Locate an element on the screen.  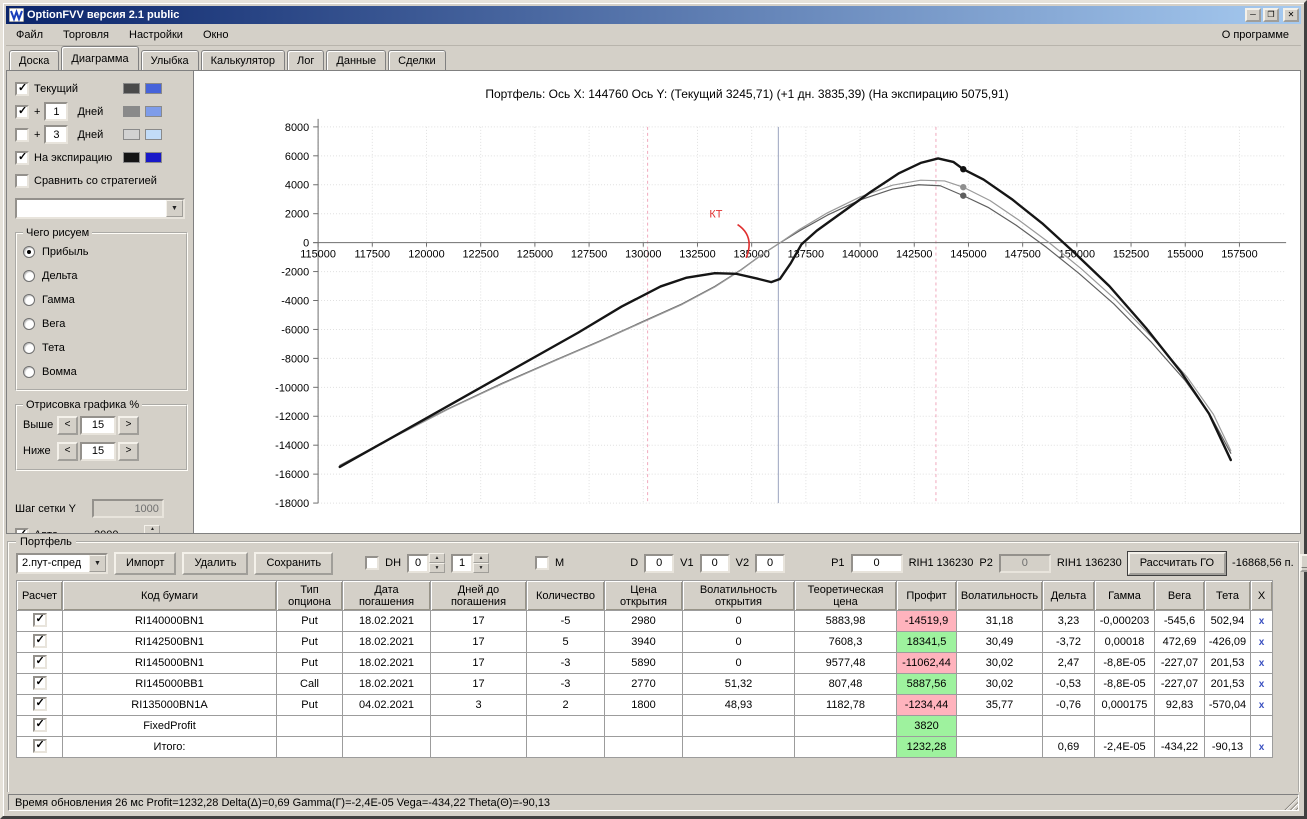
col-header-date: Дата погашения is located at coordinates (386, 595).